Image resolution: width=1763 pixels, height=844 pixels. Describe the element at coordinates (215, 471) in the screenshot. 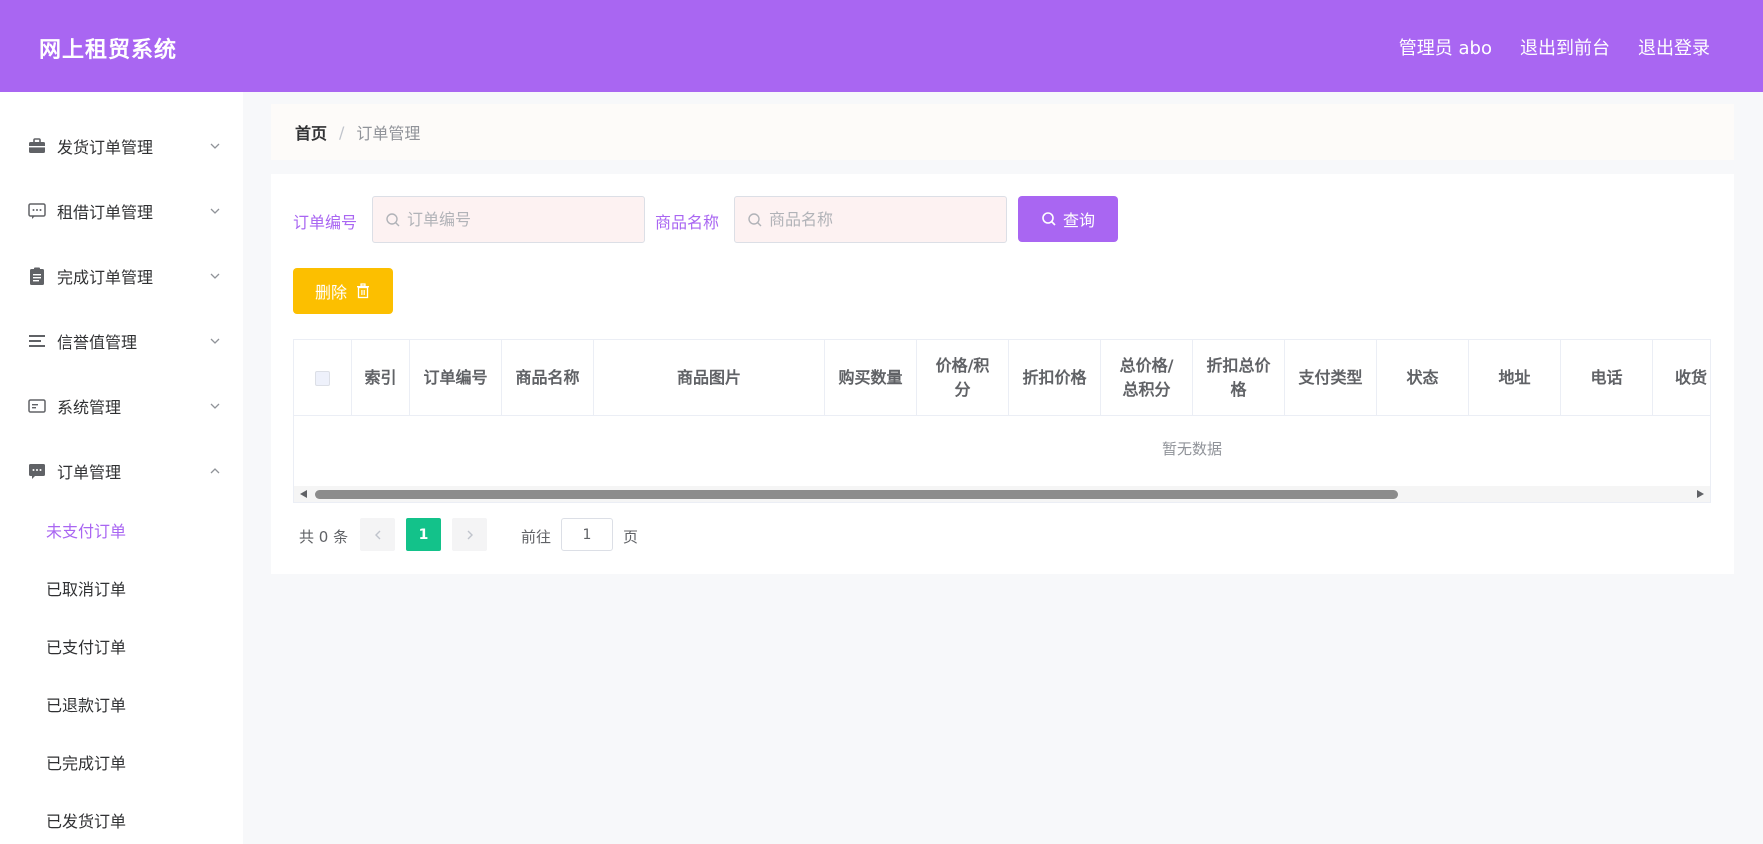

I see `chevron-up-icon` at that location.